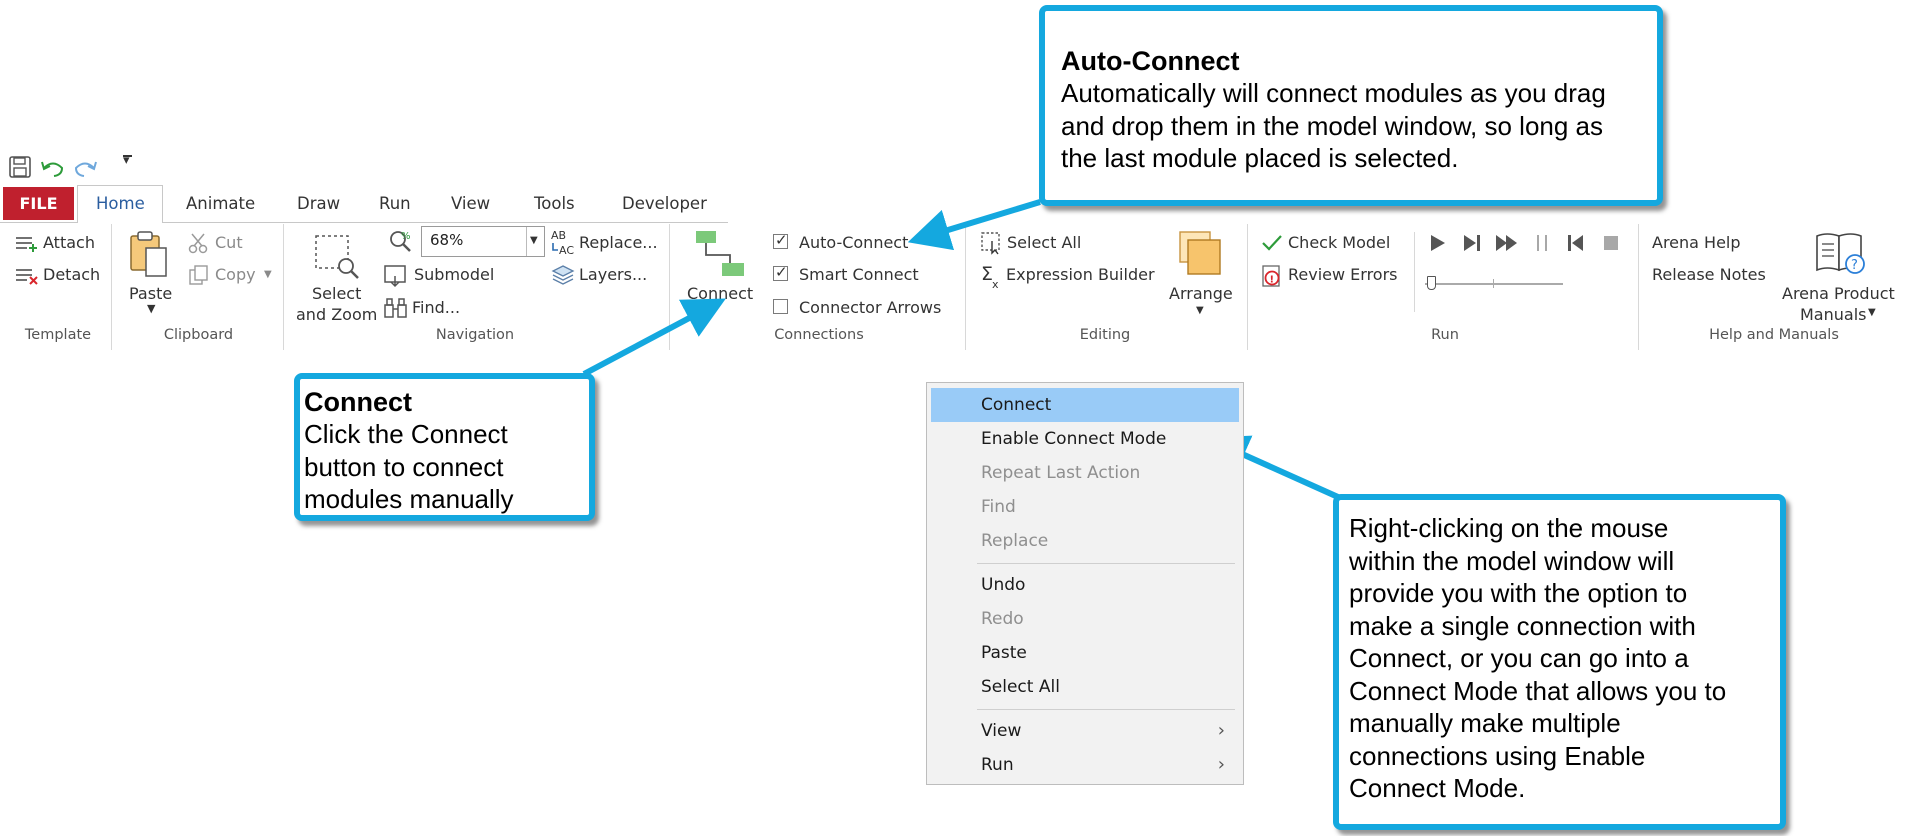 This screenshot has height=836, width=1916. Describe the element at coordinates (406, 434) in the screenshot. I see `callout-connect-line: Click the Connect` at that location.